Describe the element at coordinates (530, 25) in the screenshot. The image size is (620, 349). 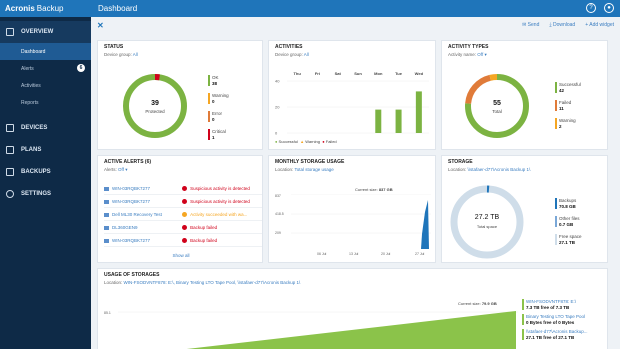
I see `send-button: ✉ Send` at that location.